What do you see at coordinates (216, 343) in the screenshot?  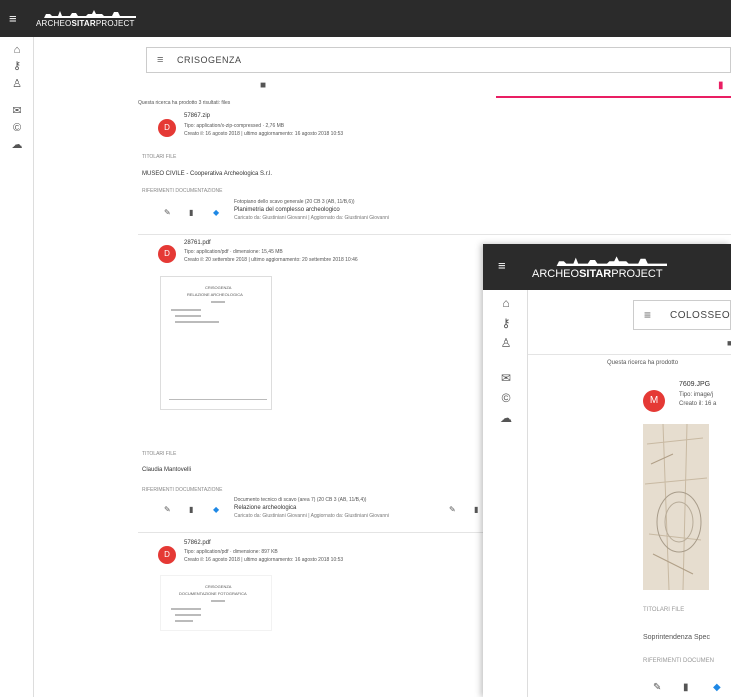 I see `pdf-thumbnail: CRISOGENZA RELAZIONE ARCHEOLOGICA` at bounding box center [216, 343].